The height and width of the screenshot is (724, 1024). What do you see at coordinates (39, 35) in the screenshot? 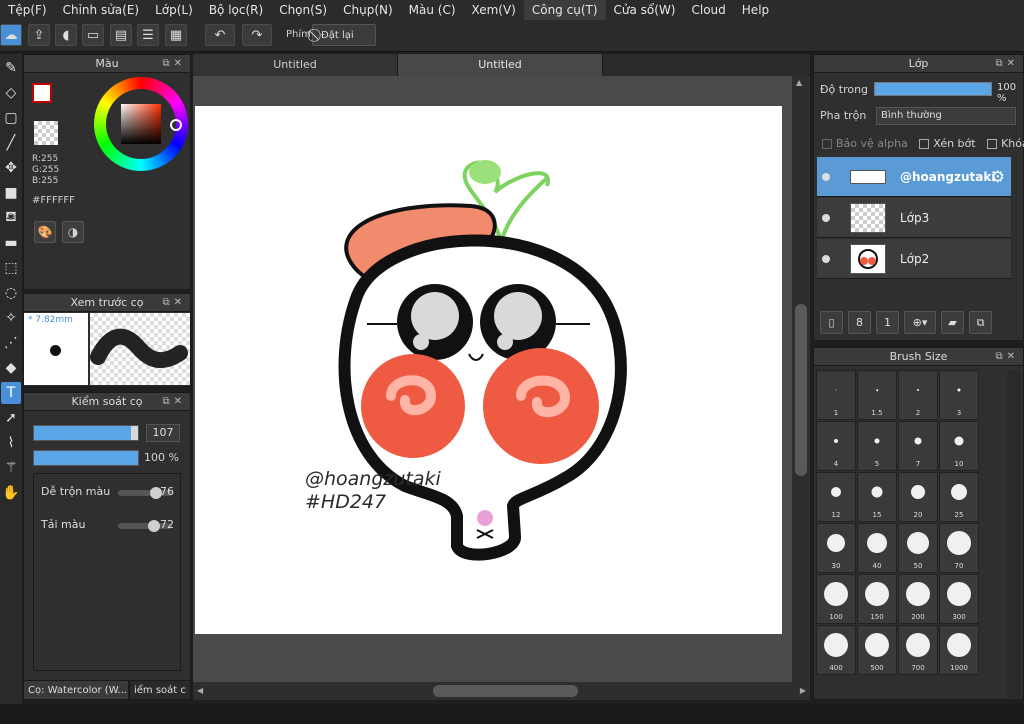
I see `share-icon: ⇪` at bounding box center [39, 35].